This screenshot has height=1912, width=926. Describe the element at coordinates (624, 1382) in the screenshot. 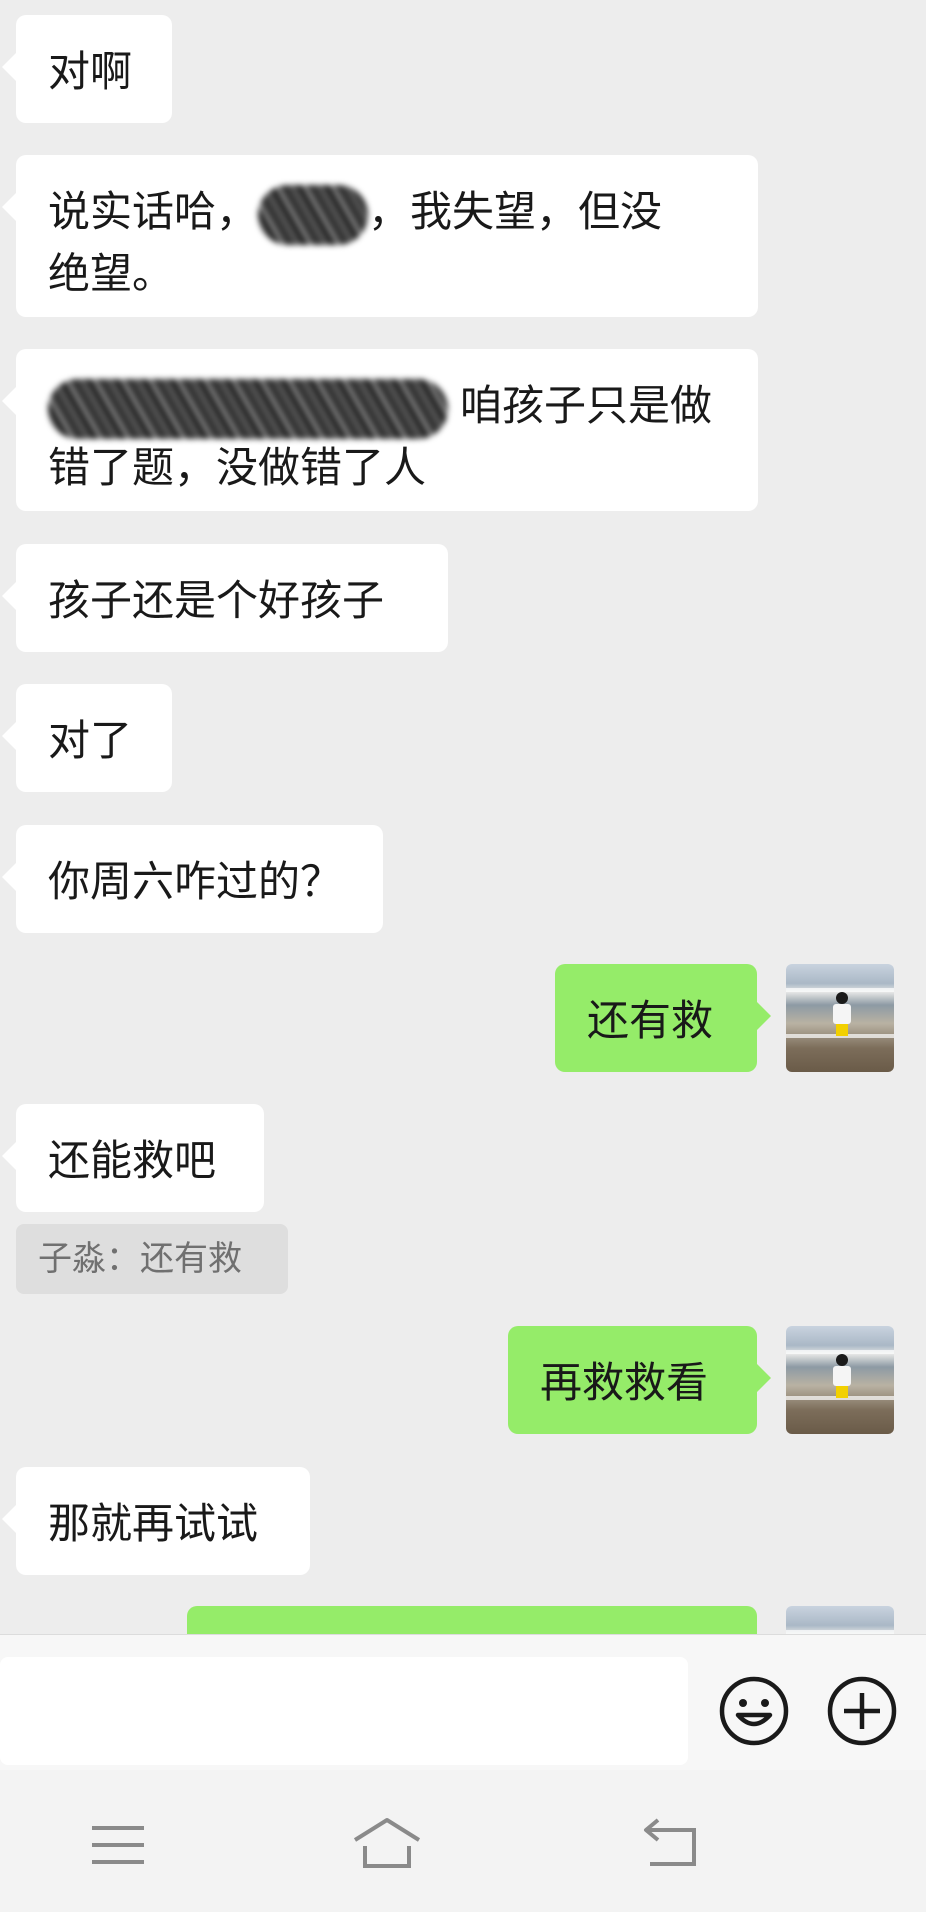

I see `message-text: 再救救看` at that location.